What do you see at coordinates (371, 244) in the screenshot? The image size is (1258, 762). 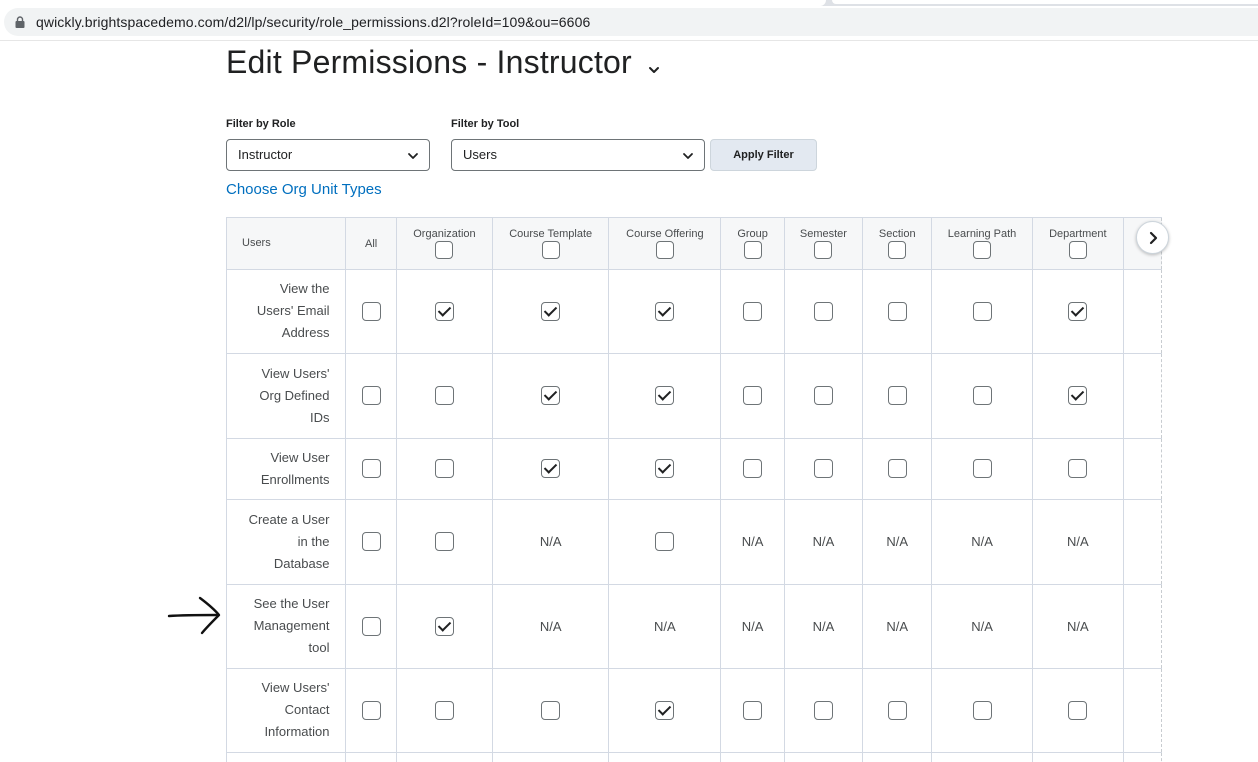 I see `column-header-all: All` at bounding box center [371, 244].